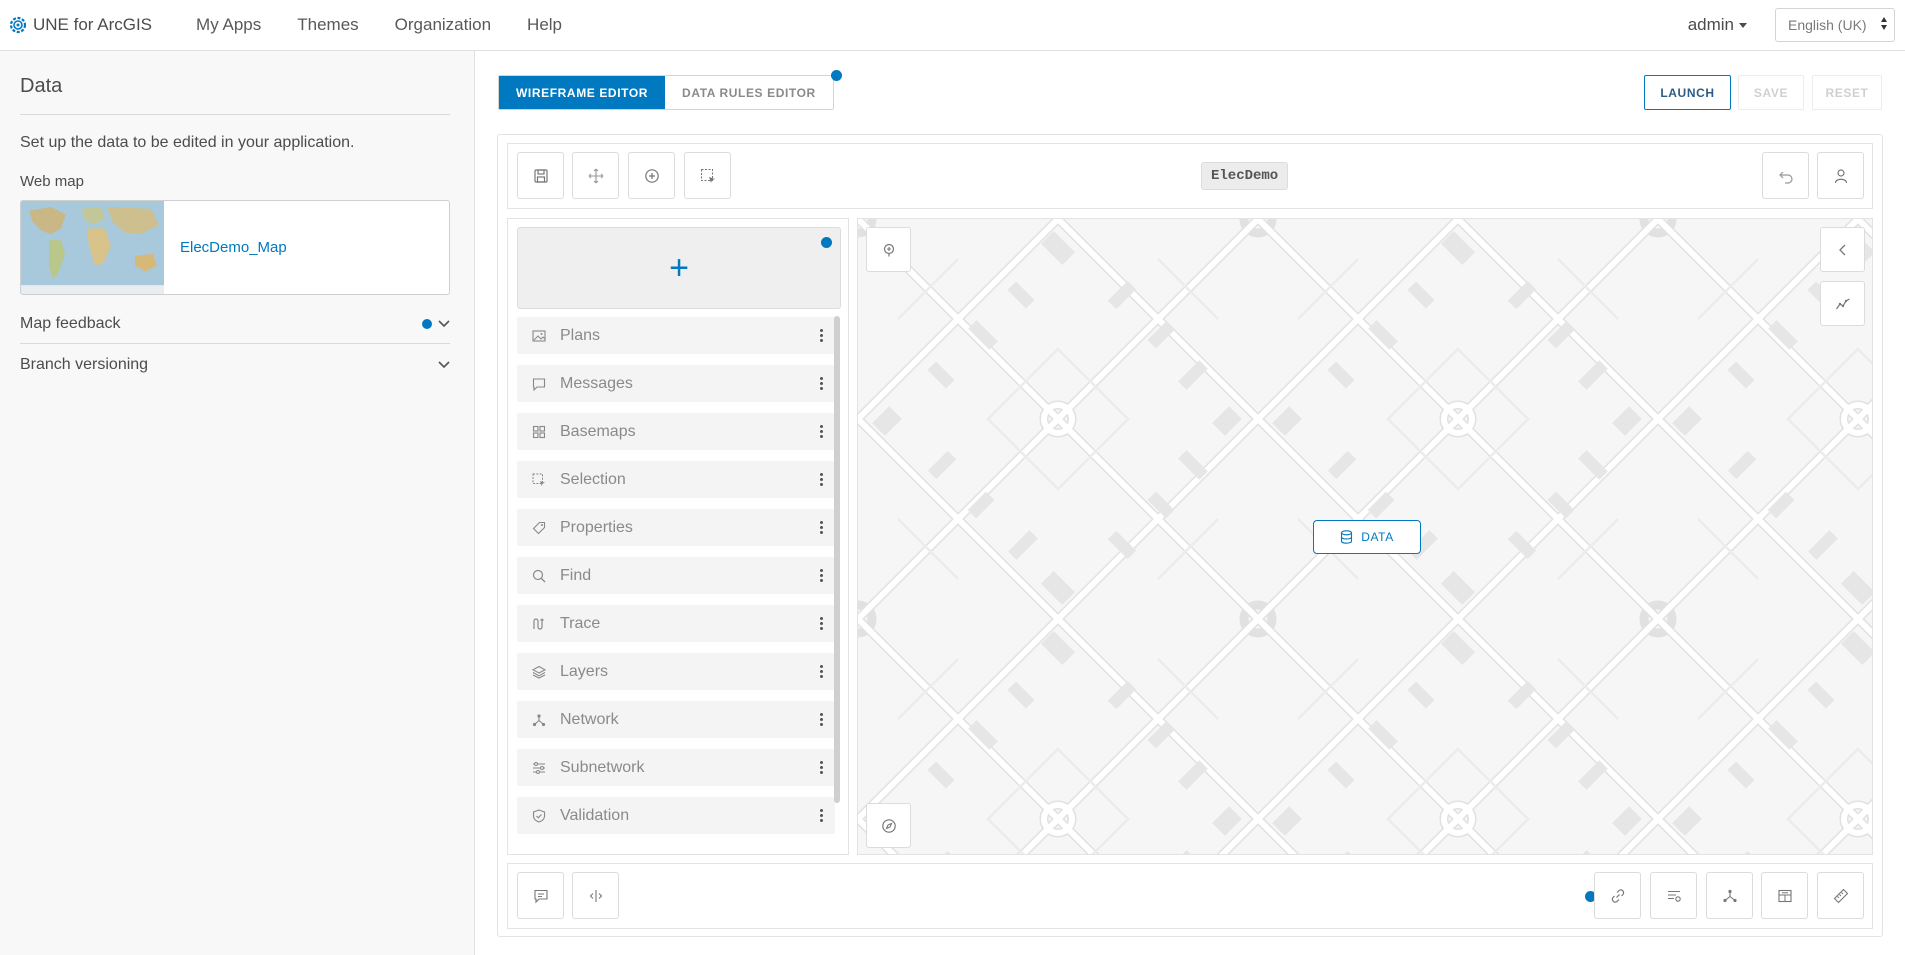 Image resolution: width=1905 pixels, height=955 pixels. I want to click on nav-organization: Organization, so click(443, 25).